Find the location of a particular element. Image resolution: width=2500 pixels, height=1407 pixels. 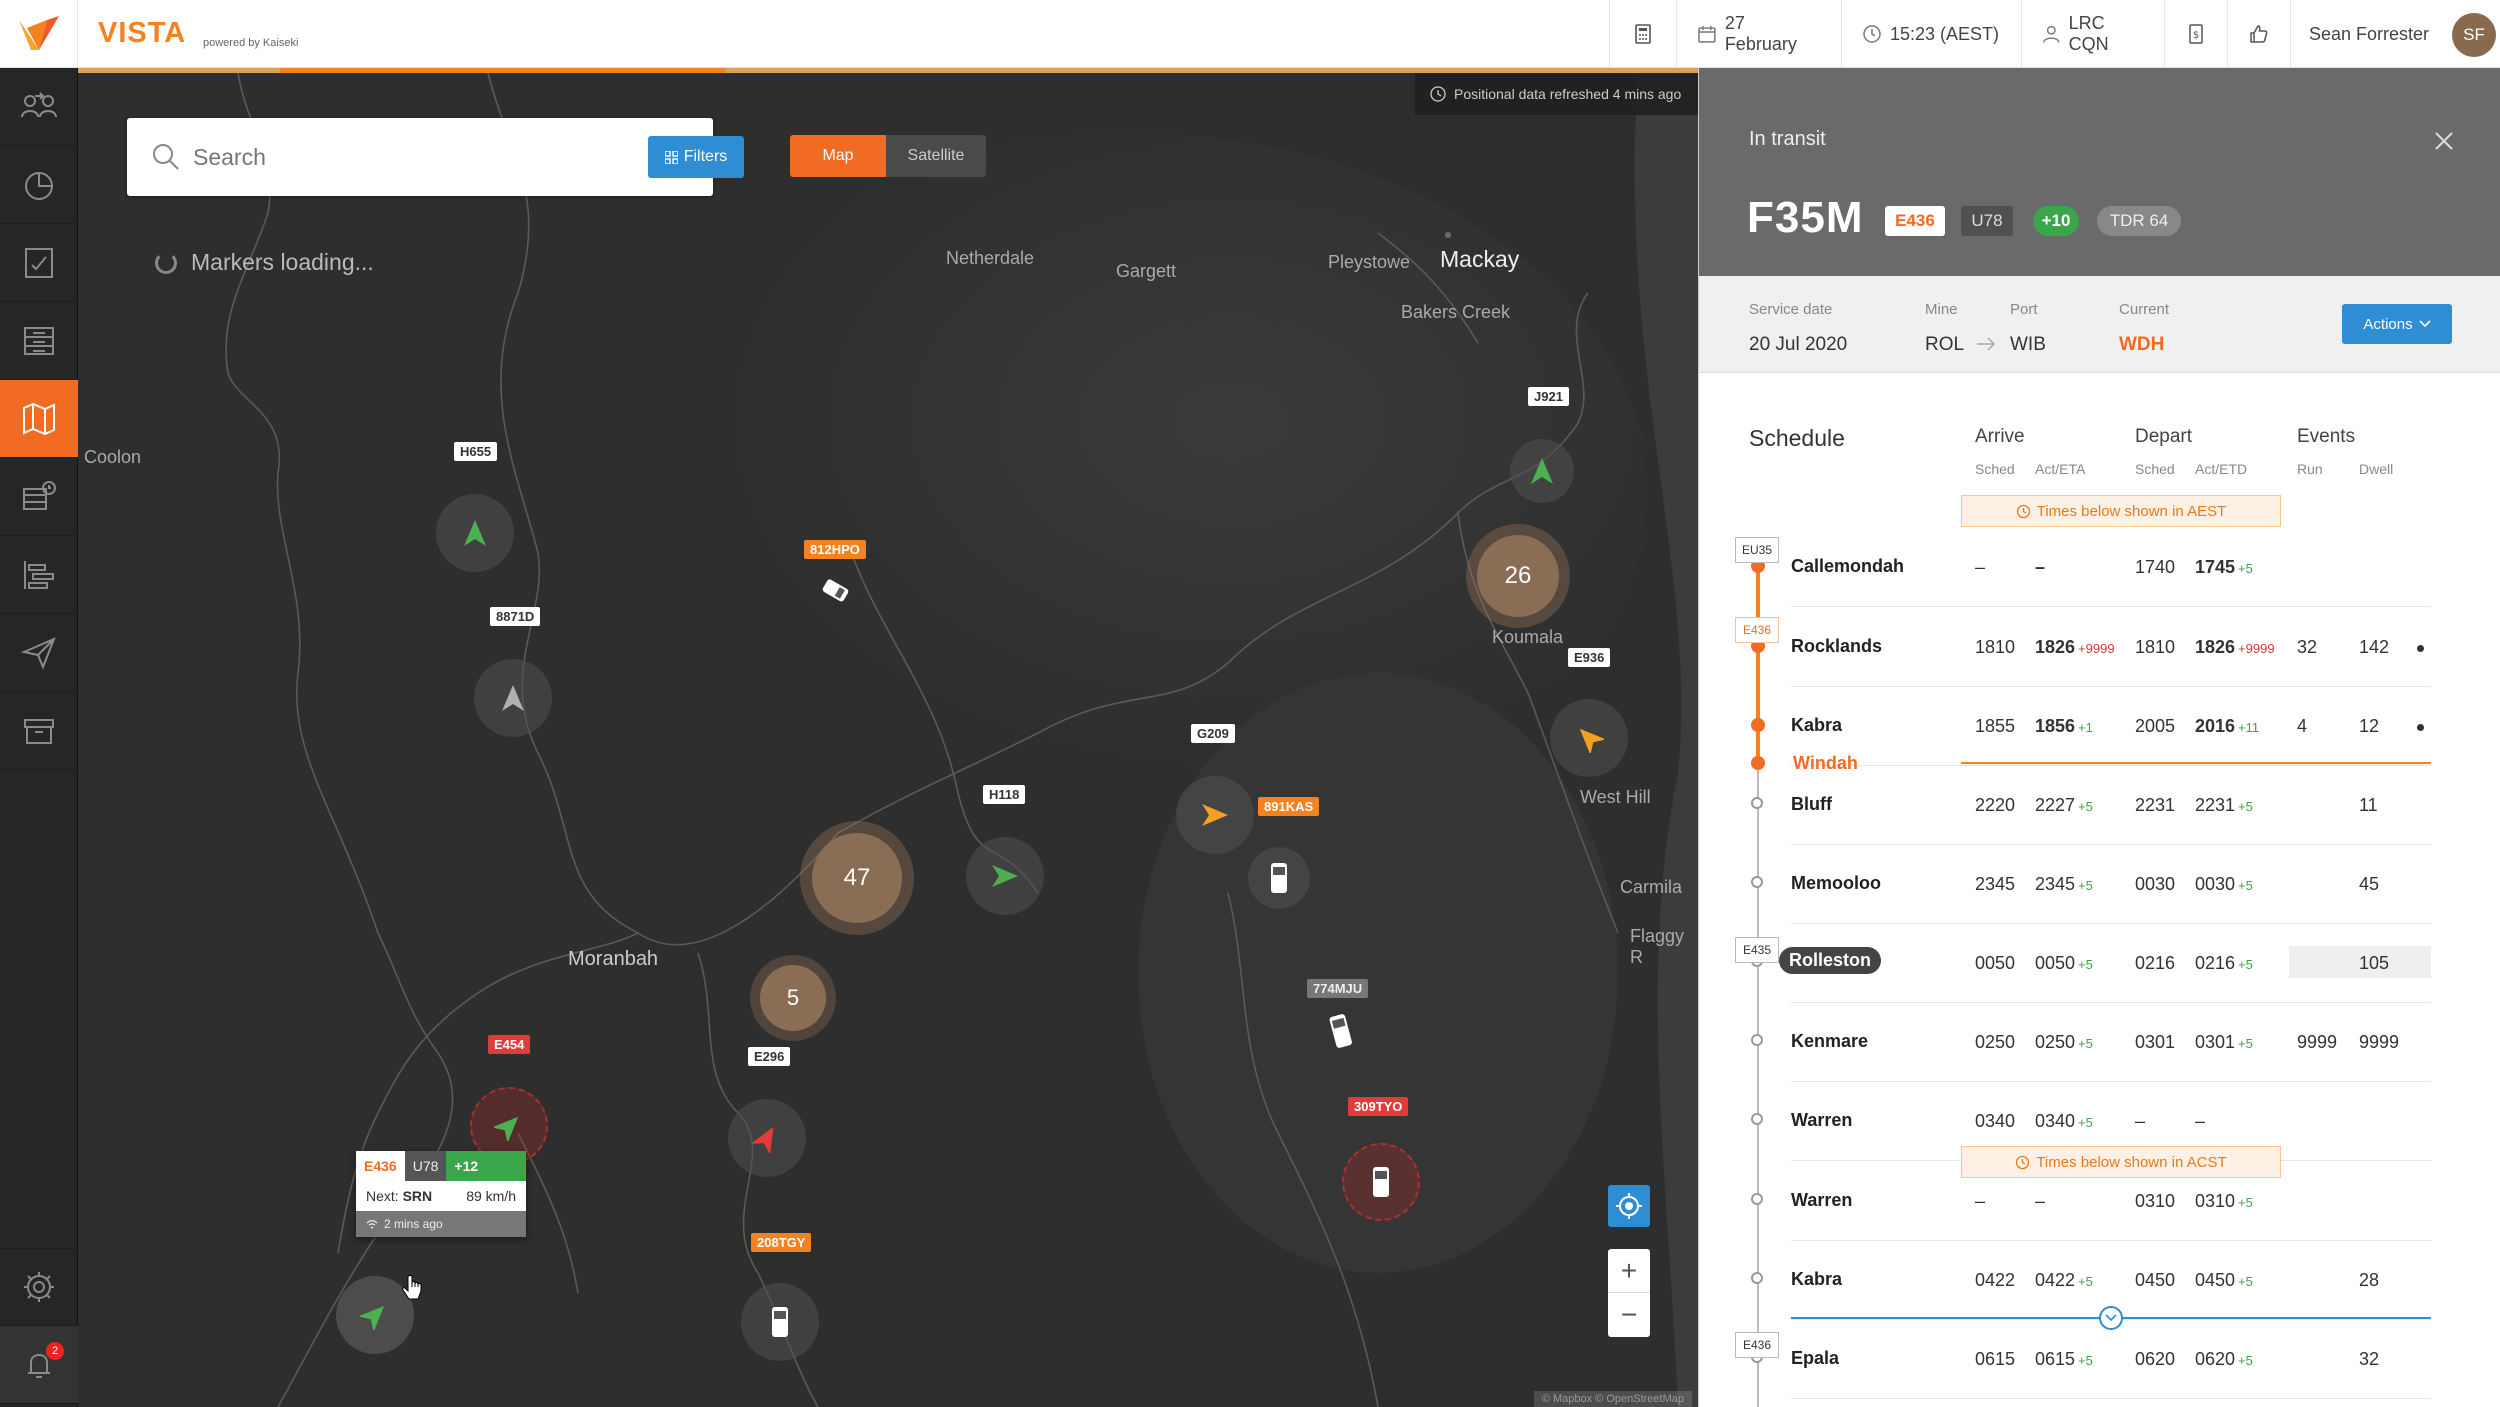

nav-board is located at coordinates (39, 341).